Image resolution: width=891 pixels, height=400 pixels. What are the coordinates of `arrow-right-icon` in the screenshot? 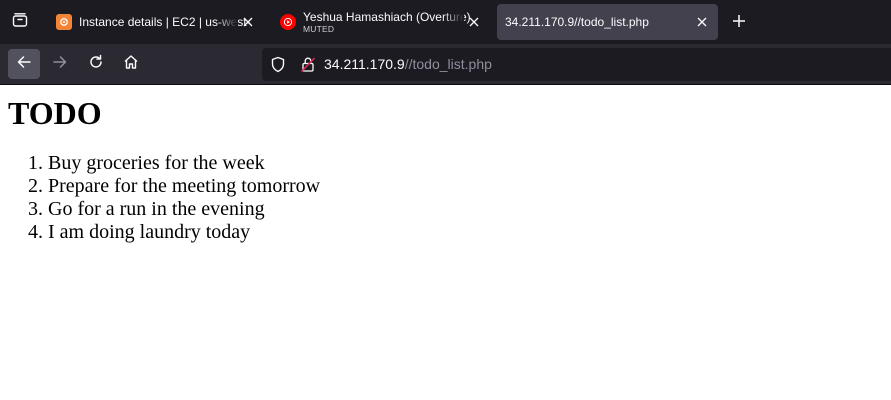 It's located at (60, 64).